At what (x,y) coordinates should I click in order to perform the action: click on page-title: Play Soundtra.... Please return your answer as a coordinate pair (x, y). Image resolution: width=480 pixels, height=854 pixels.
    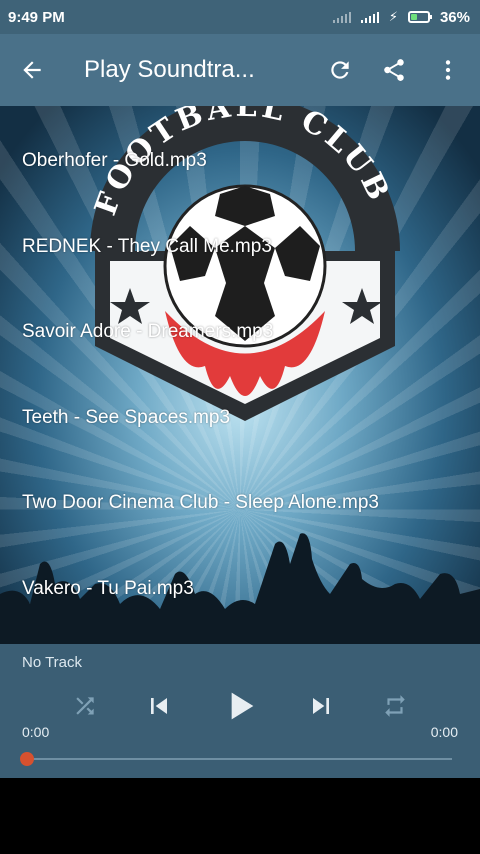
    Looking at the image, I should click on (169, 69).